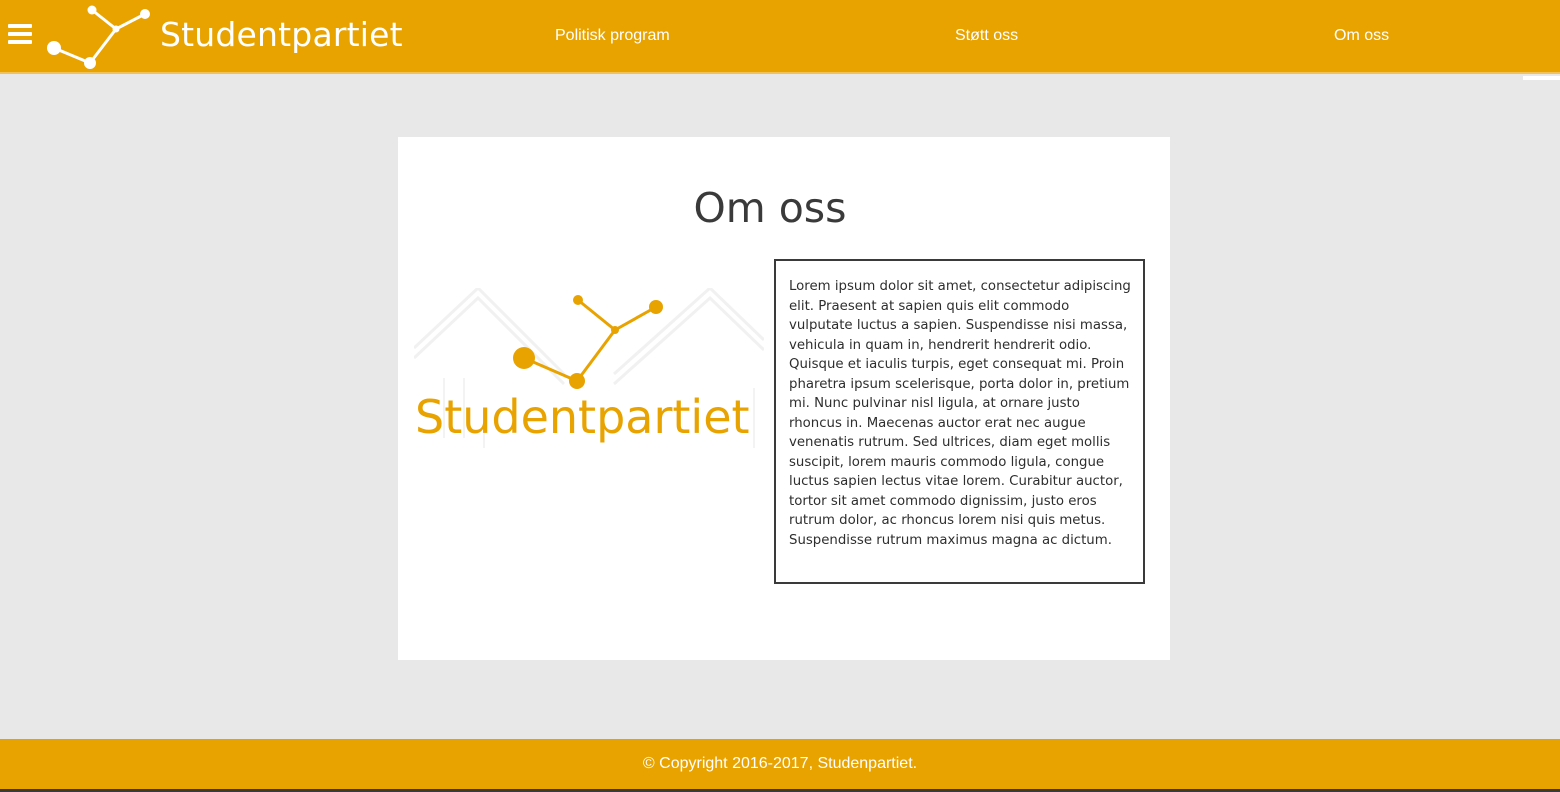 The width and height of the screenshot is (1560, 792). I want to click on footer: © Copyright 2016-2017, Studenpartiet., so click(780, 764).